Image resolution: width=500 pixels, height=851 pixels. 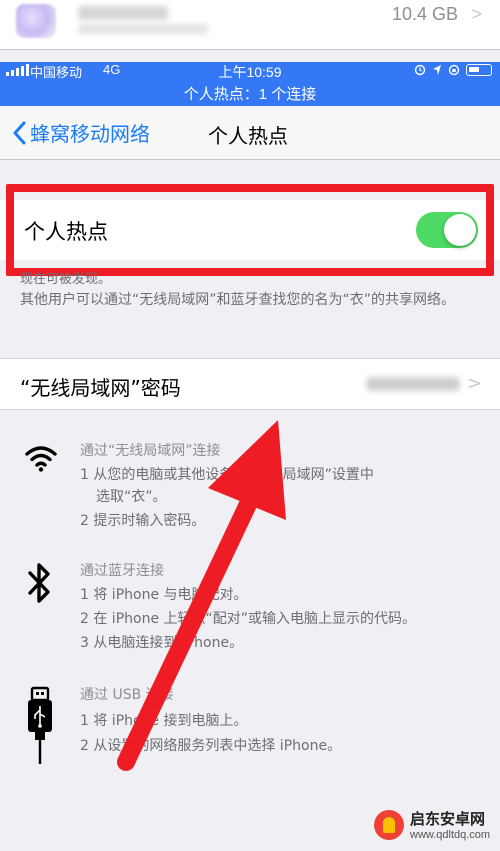 What do you see at coordinates (450, 835) in the screenshot?
I see `watermark-url: www.qdltdq.com` at bounding box center [450, 835].